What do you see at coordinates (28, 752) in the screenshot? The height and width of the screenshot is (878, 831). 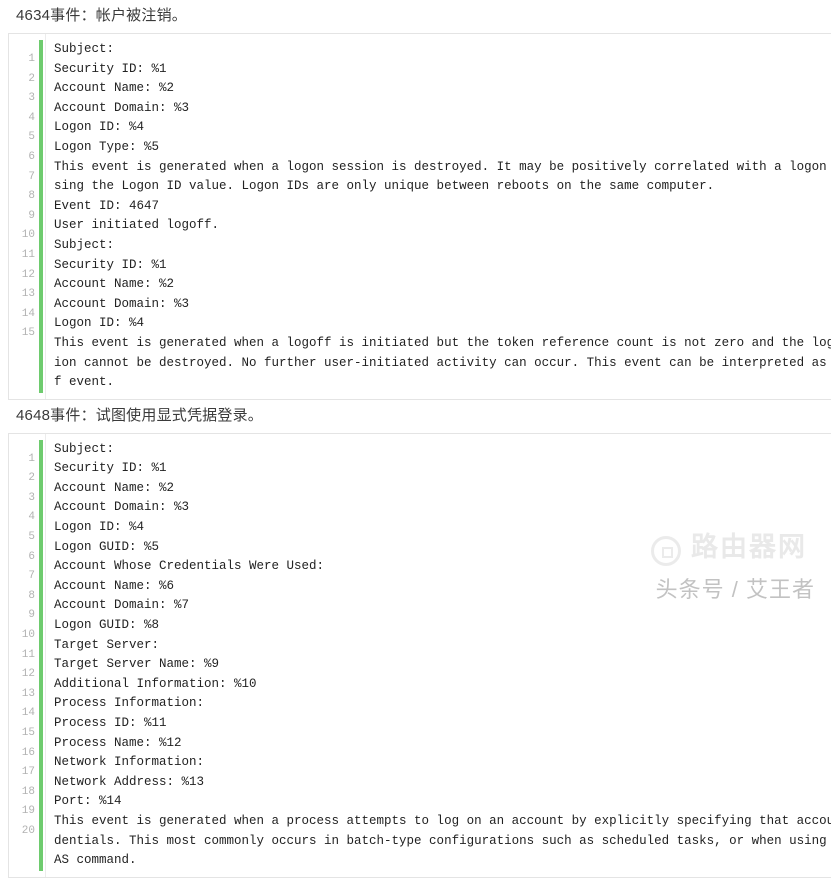 I see `line-number: 16` at bounding box center [28, 752].